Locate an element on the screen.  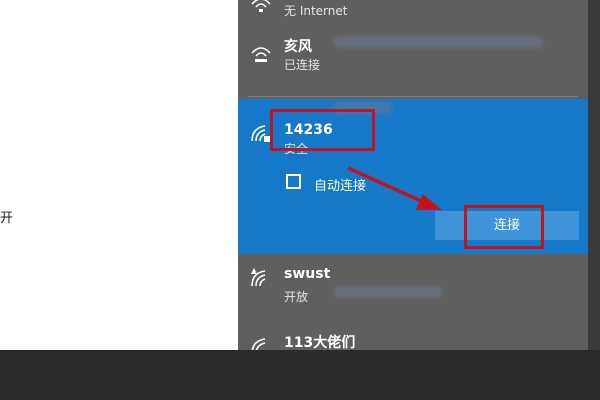
auto-connect-checkbox is located at coordinates (293, 181).